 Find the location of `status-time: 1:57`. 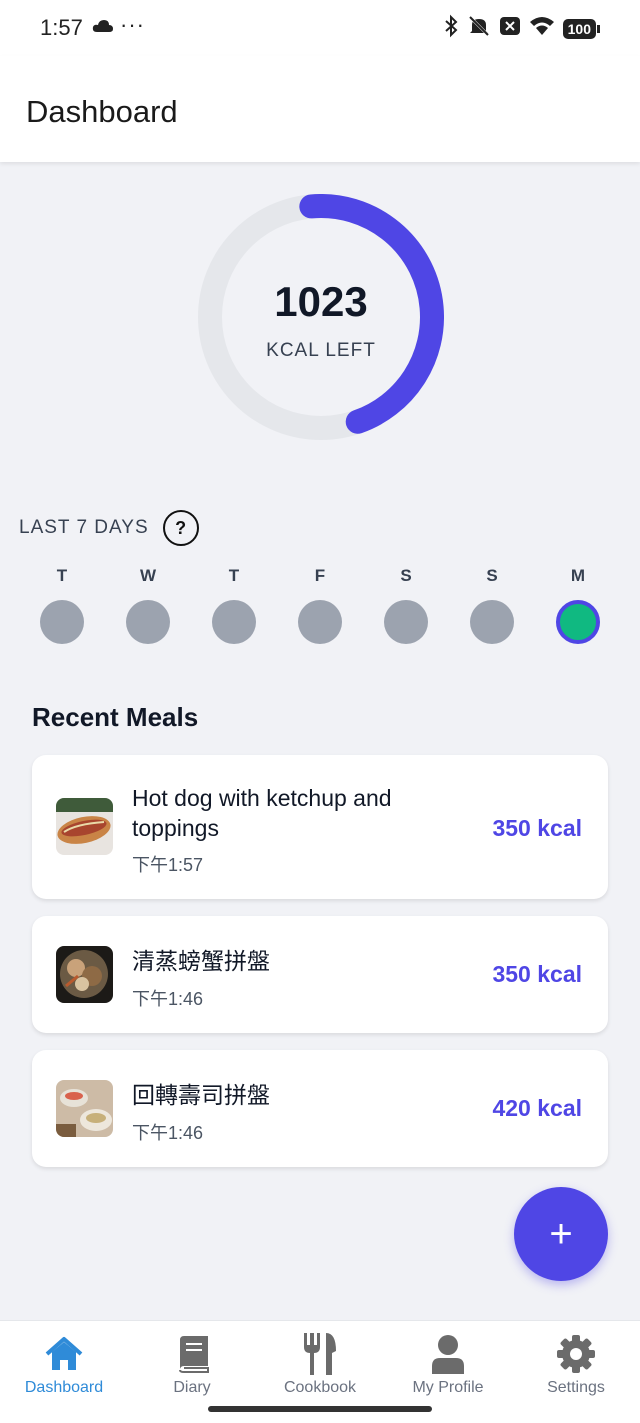

status-time: 1:57 is located at coordinates (61, 27).